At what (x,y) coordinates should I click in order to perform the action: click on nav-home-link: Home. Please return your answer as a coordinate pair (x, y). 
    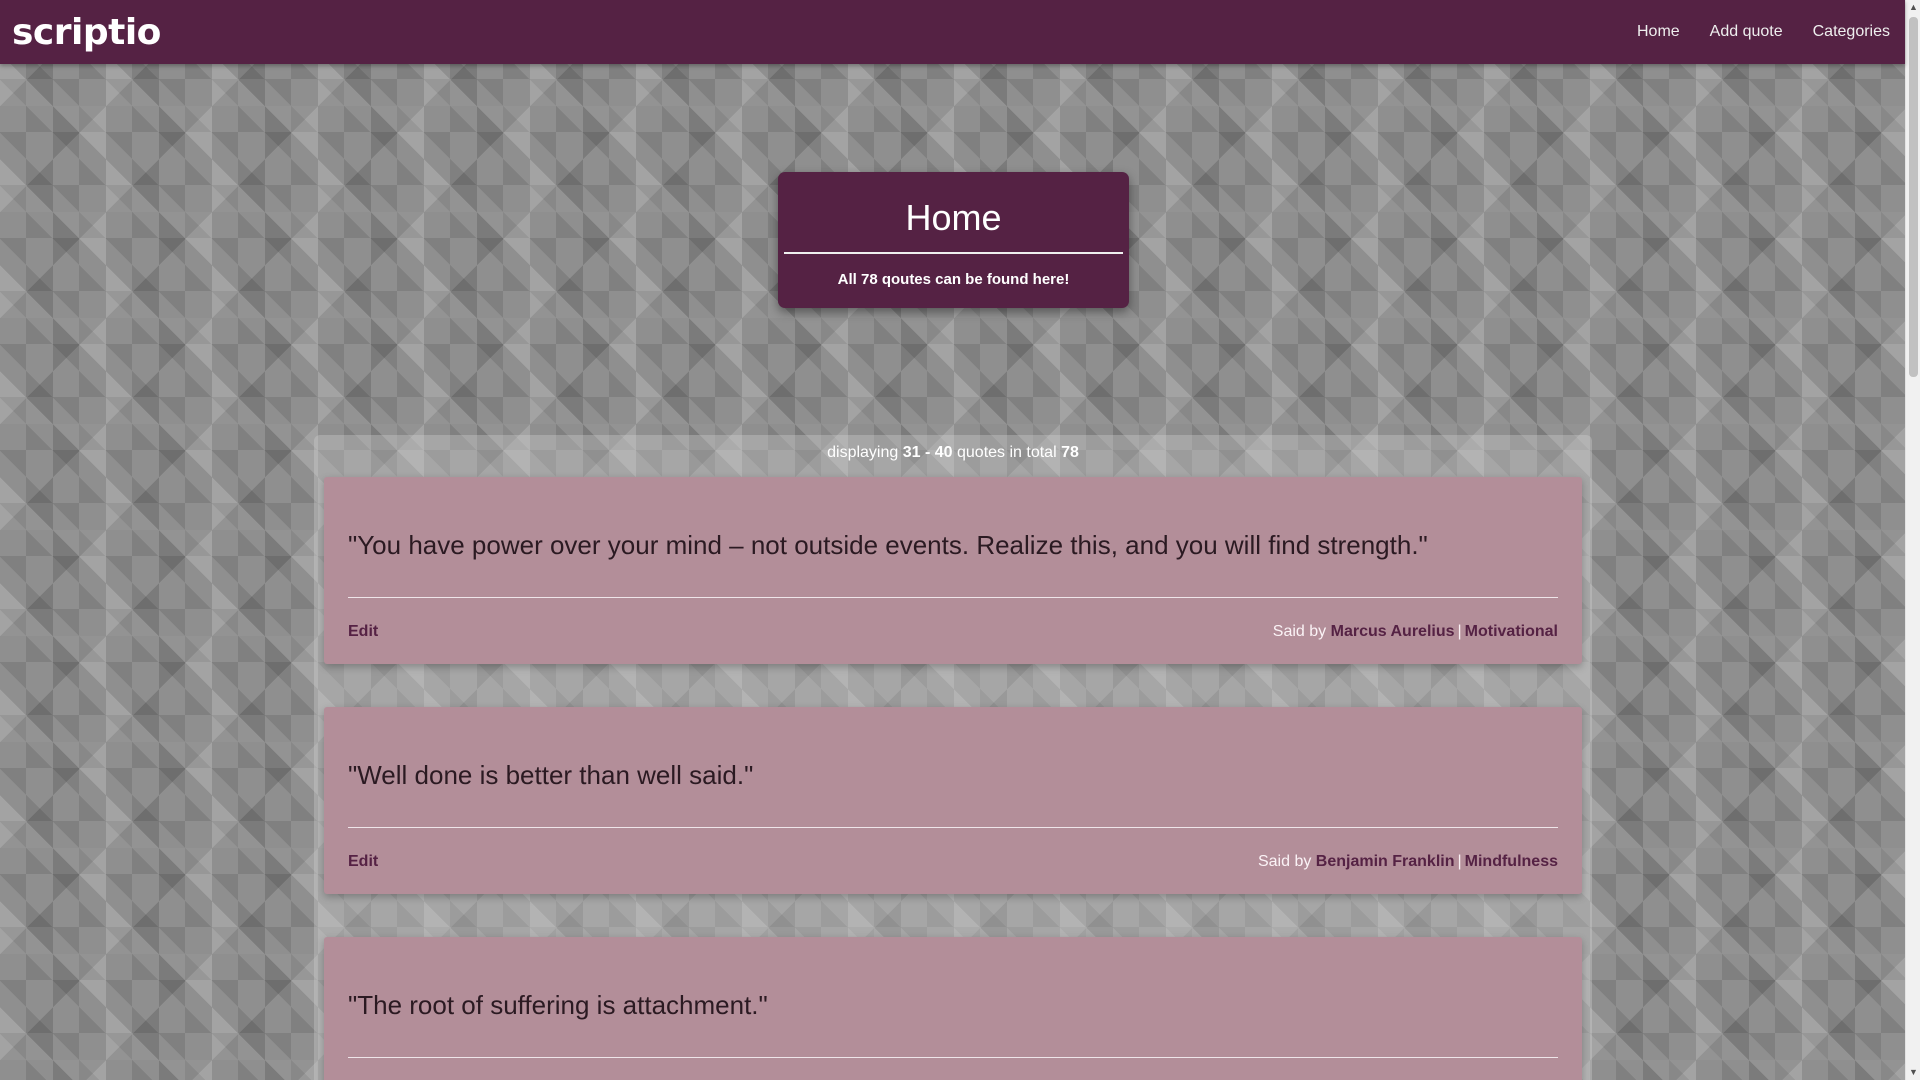
    Looking at the image, I should click on (1658, 32).